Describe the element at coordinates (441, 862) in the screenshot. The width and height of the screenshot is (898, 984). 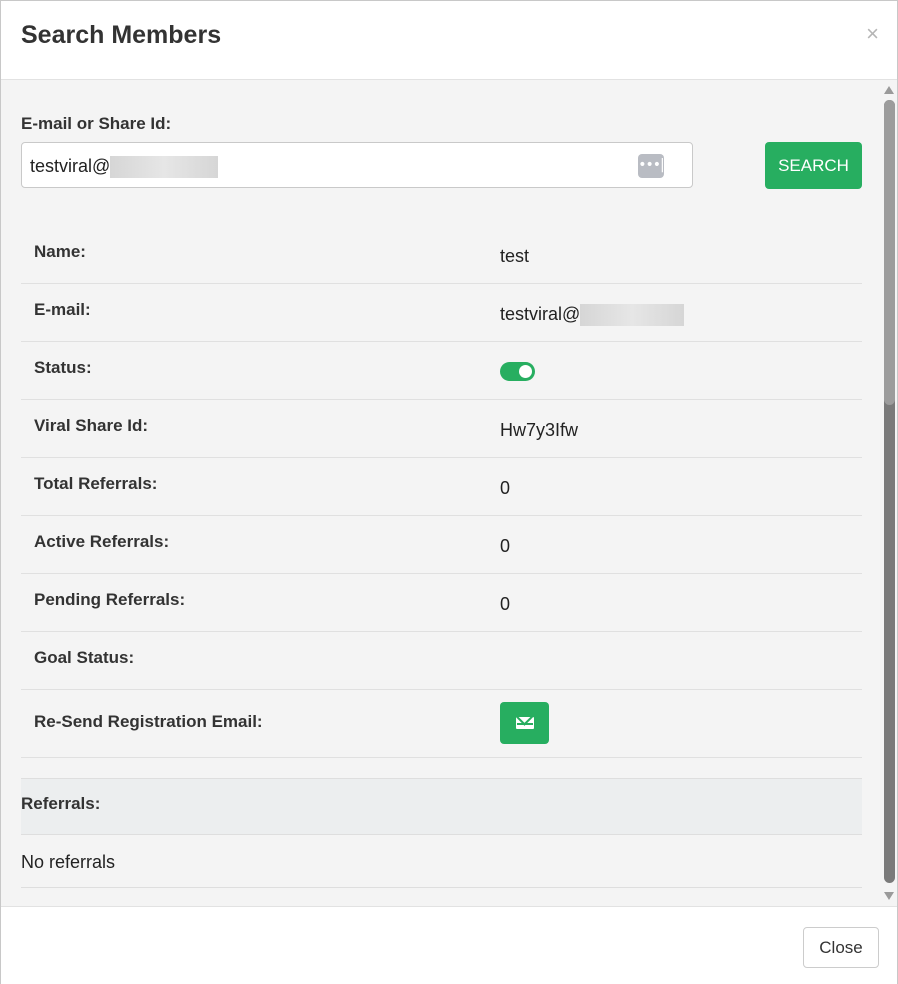
I see `referrals-empty: No referrals` at that location.